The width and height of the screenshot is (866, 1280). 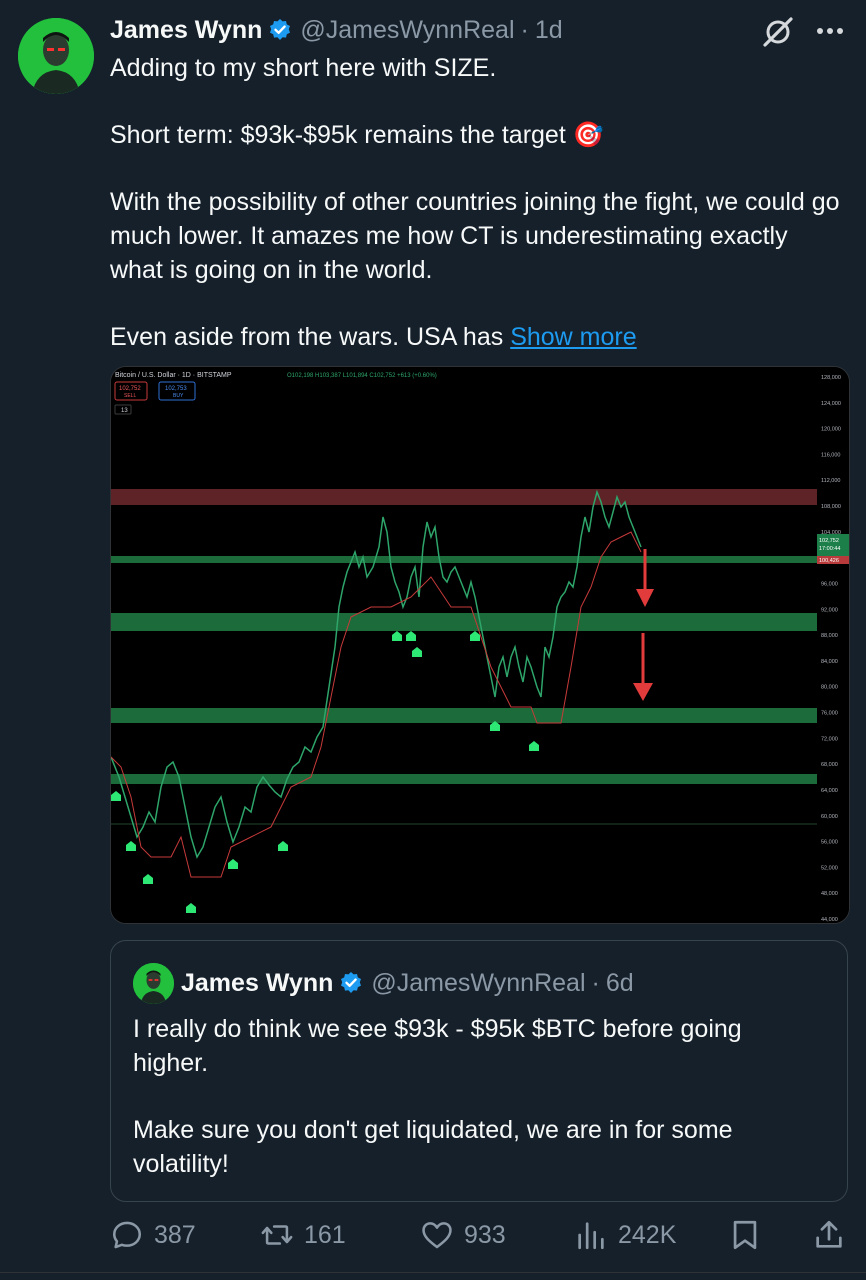 What do you see at coordinates (829, 688) in the screenshot?
I see `y-tick-label: 80,000` at bounding box center [829, 688].